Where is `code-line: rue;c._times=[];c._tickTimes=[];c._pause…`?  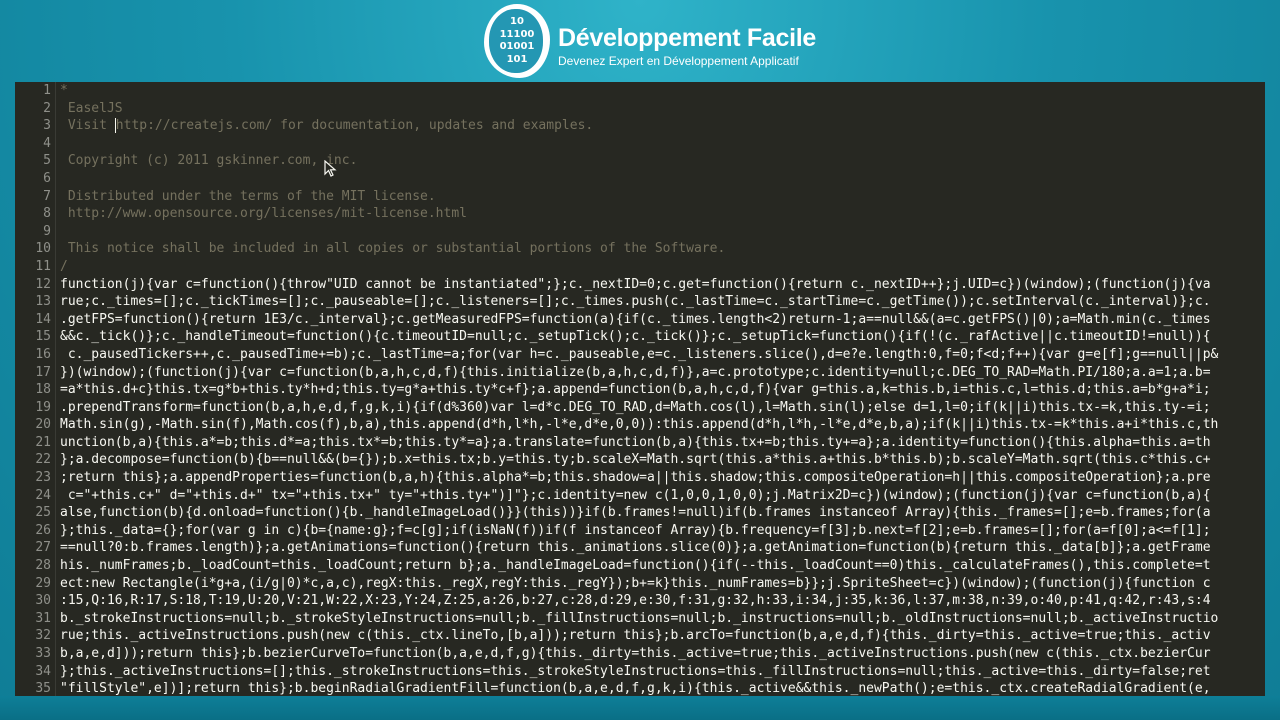
code-line: rue;c._times=[];c._tickTimes=[];c._pause… is located at coordinates (662, 302).